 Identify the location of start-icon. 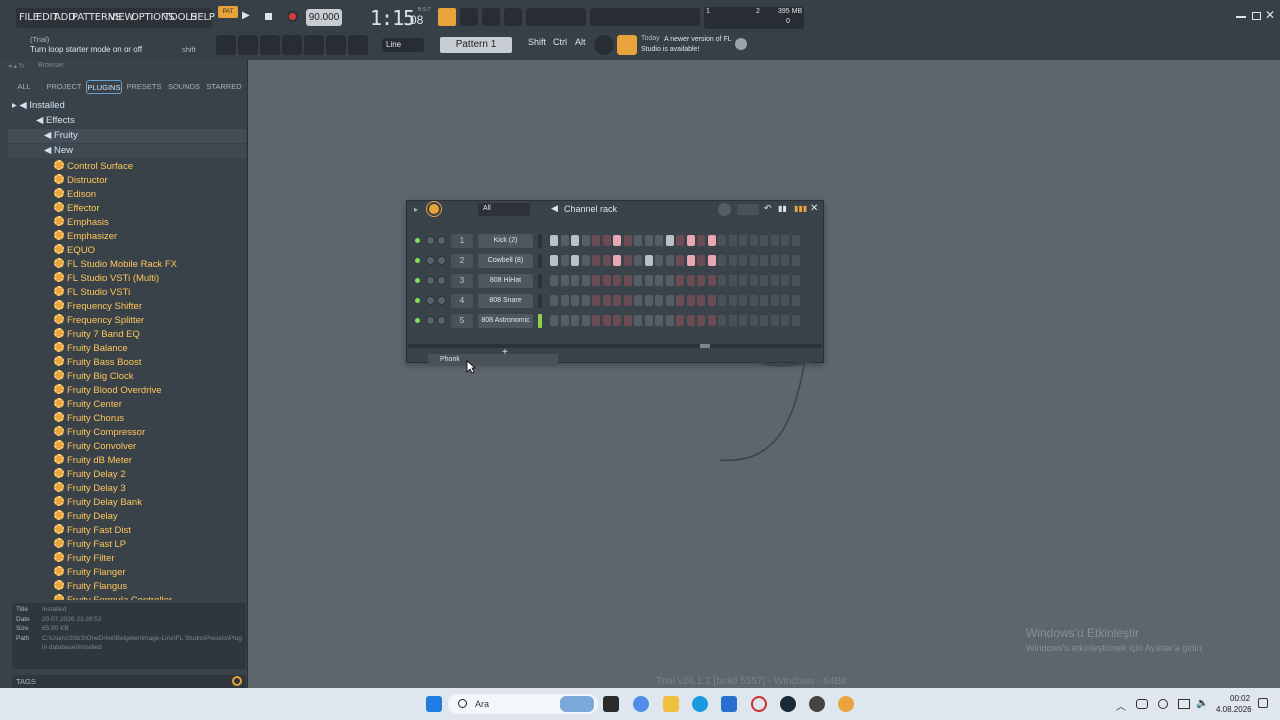
(434, 704).